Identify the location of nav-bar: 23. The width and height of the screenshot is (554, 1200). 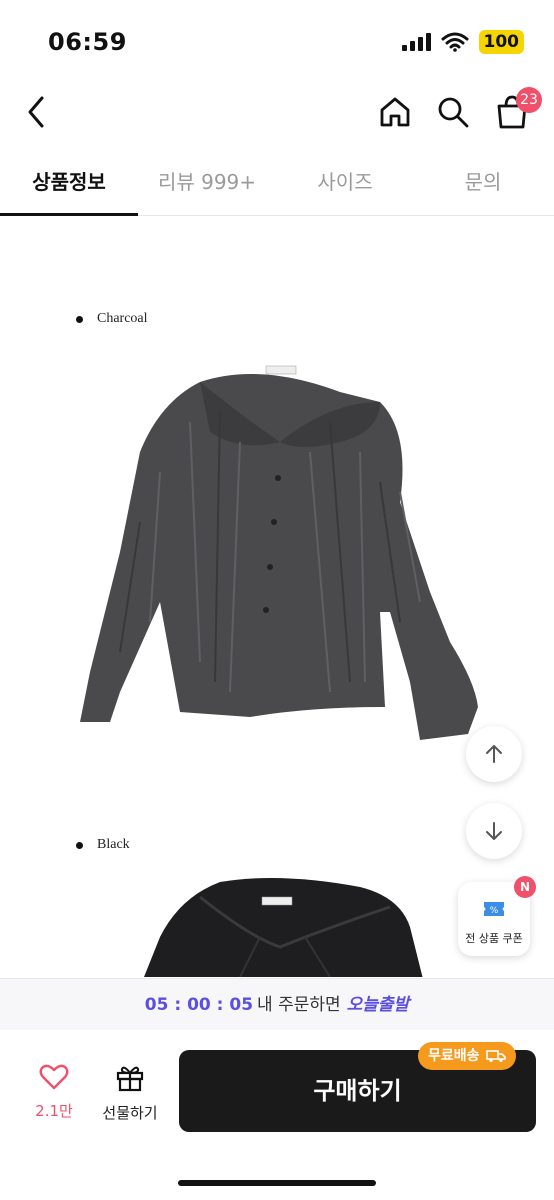
(277, 112).